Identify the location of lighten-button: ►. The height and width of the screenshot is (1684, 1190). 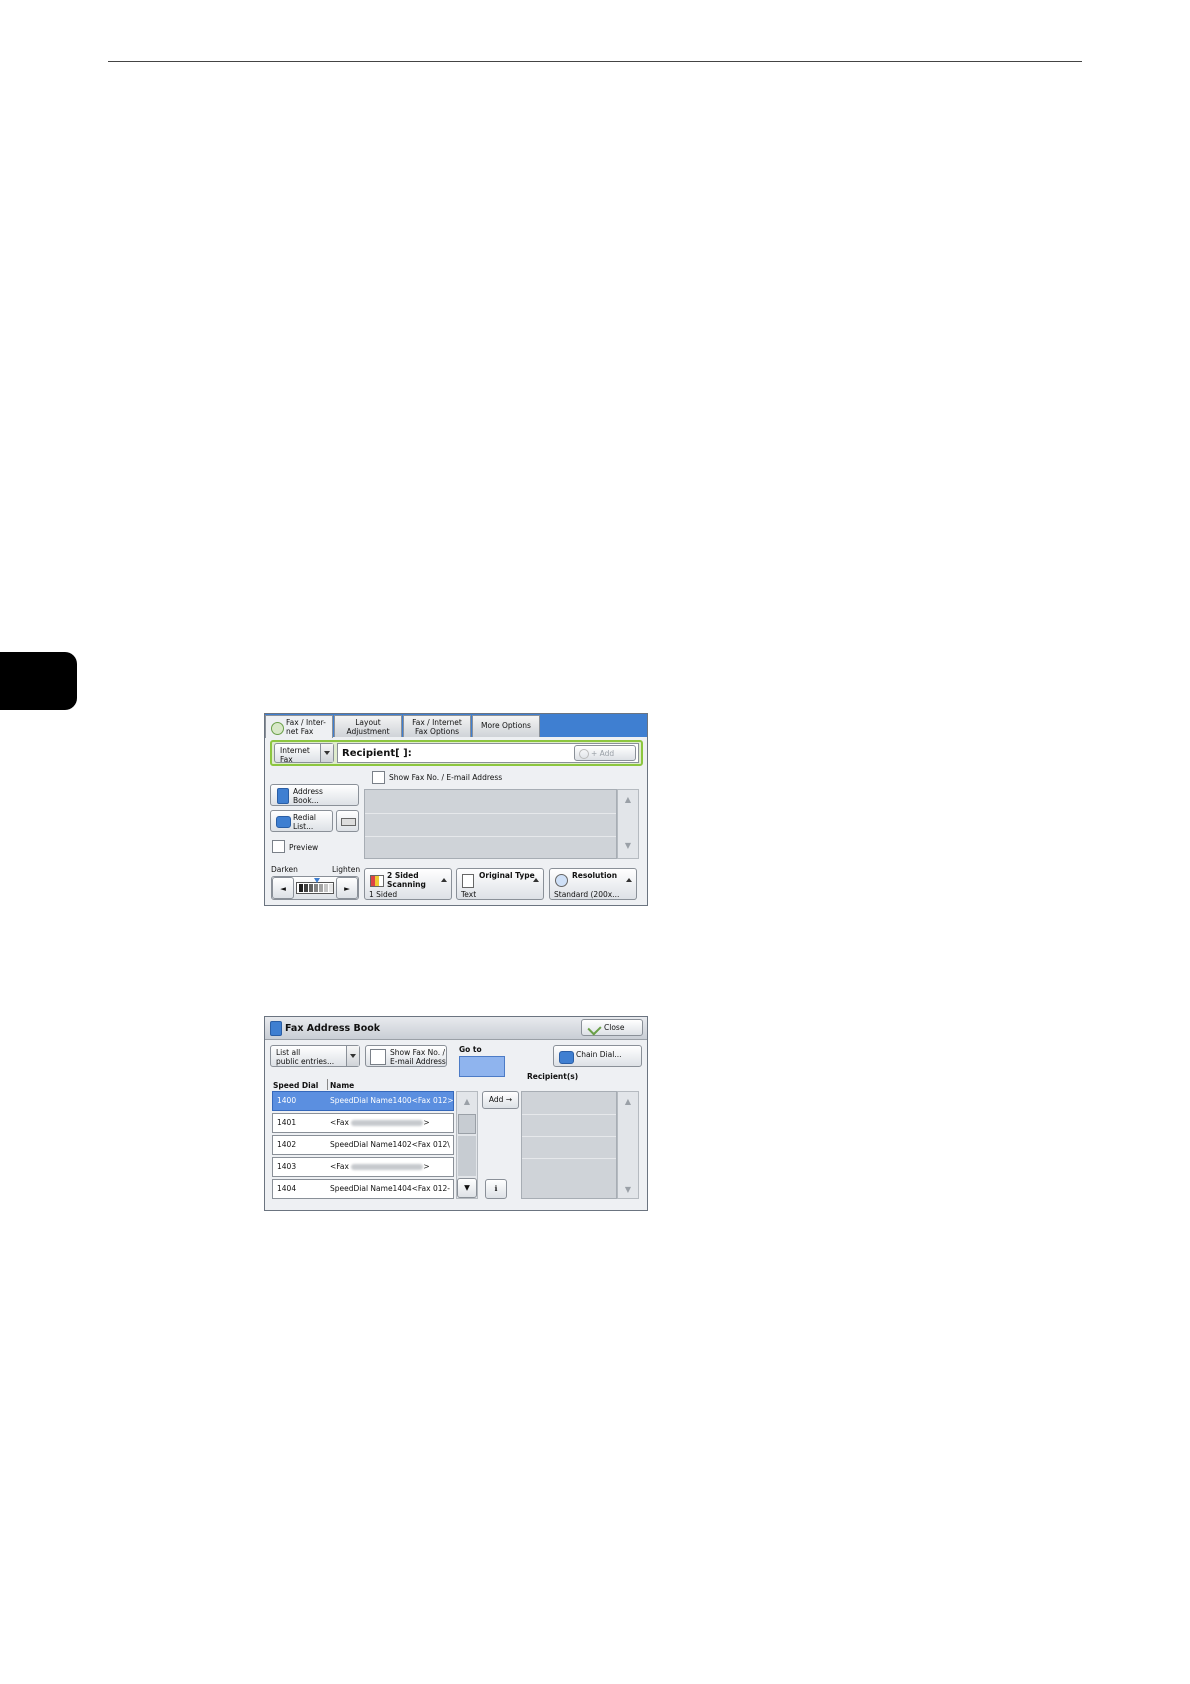
(347, 888).